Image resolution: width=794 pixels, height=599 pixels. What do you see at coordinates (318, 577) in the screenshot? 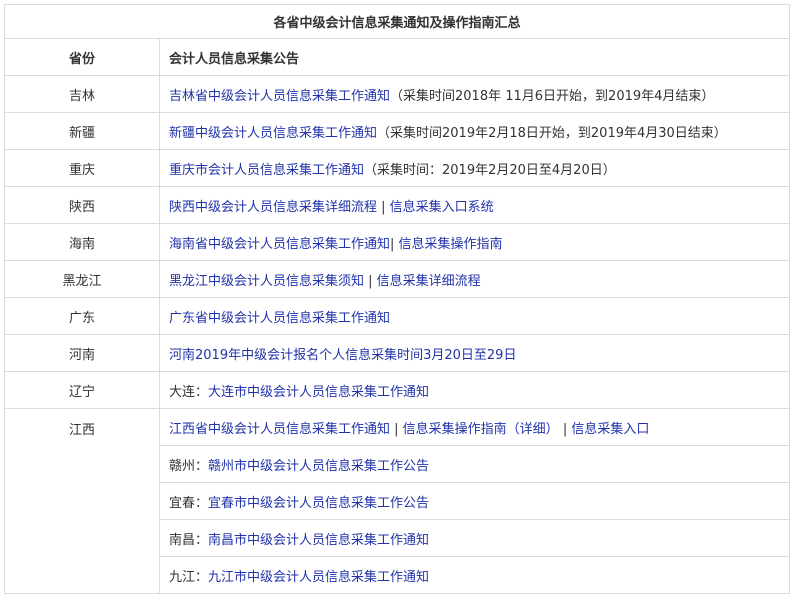
I see `notice-link: 九江市中级会计人员信息采集工作通知` at bounding box center [318, 577].